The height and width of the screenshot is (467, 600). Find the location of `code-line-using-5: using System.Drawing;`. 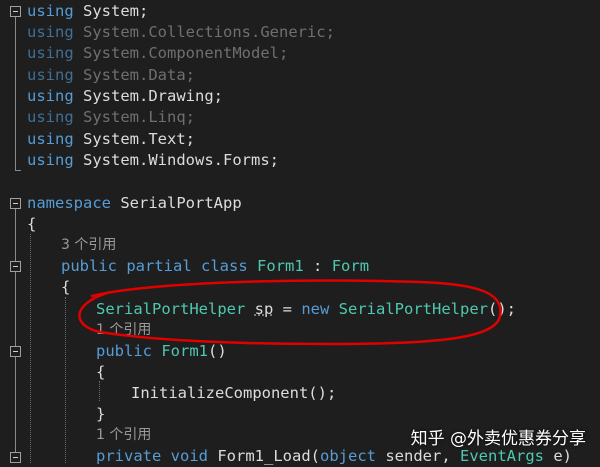

code-line-using-5: using System.Drawing; is located at coordinates (125, 96).